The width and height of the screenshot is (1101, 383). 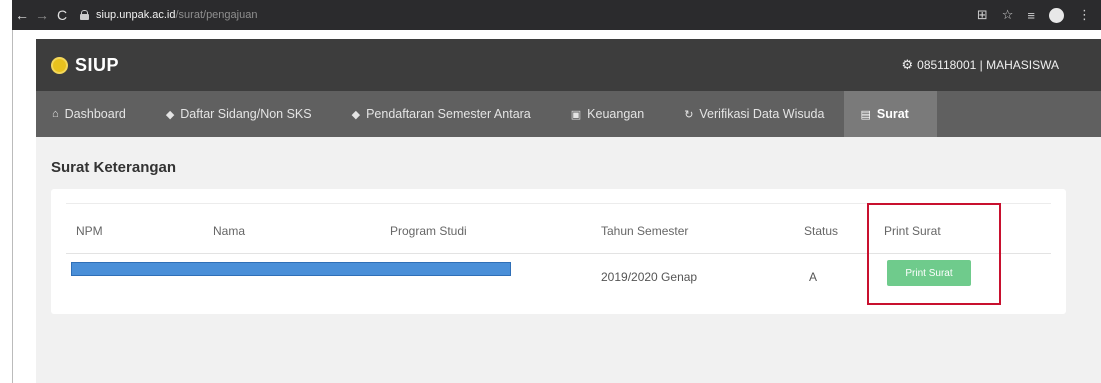 I want to click on column-header-status: Status, so click(x=821, y=231).